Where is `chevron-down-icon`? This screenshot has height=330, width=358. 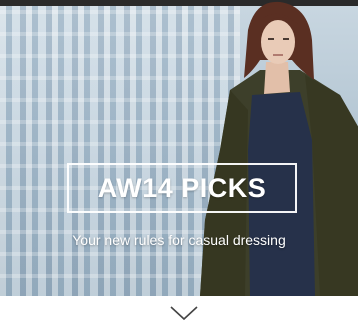 chevron-down-icon is located at coordinates (184, 313).